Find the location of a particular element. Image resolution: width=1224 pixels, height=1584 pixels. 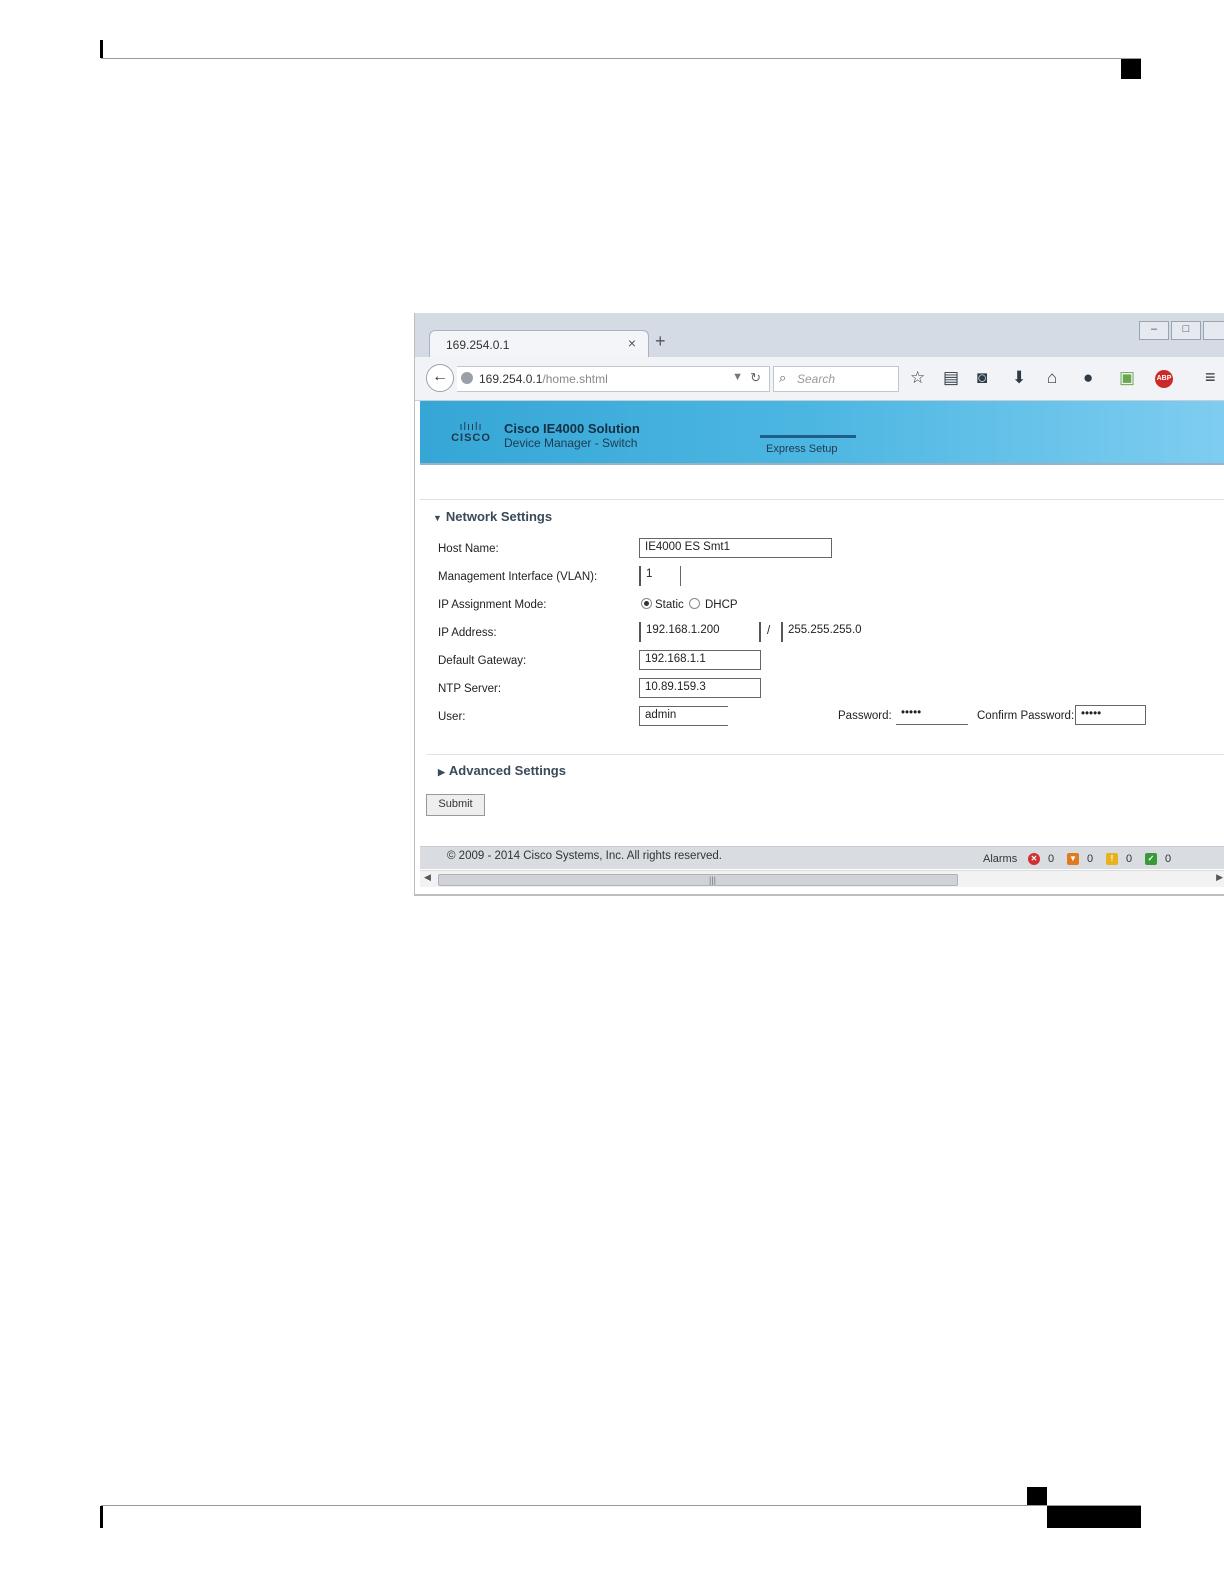

static-radio is located at coordinates (646, 603).